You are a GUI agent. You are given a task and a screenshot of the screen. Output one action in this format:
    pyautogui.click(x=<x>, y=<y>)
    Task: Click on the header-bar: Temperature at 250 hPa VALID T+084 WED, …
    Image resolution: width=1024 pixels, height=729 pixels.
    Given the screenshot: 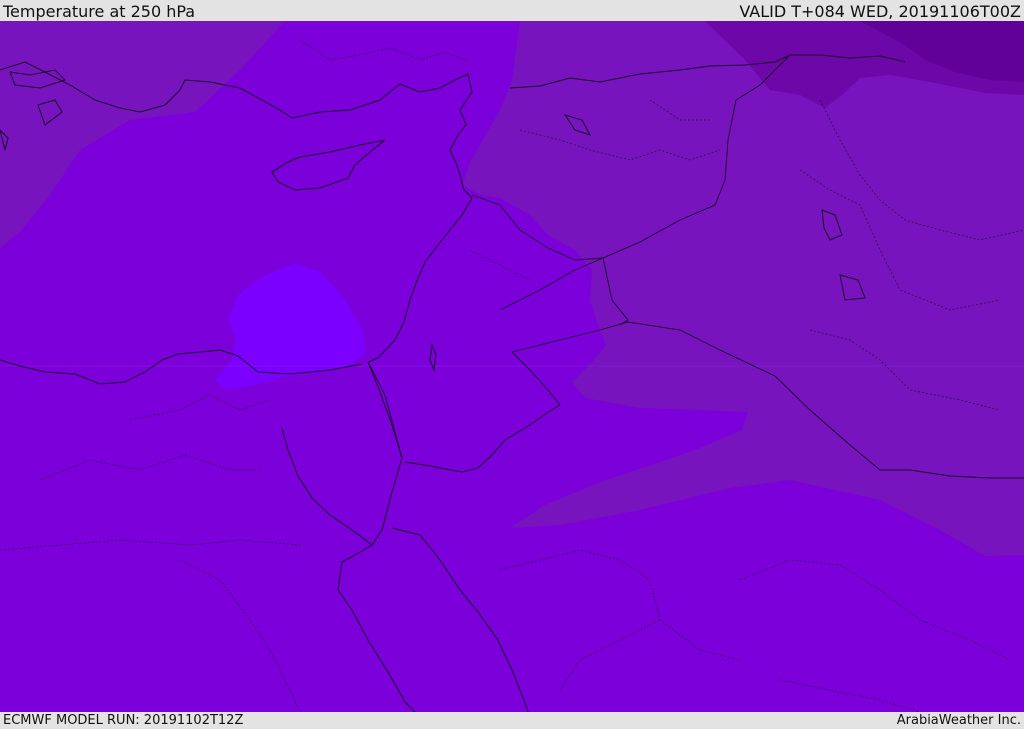 What is the action you would take?
    pyautogui.click(x=512, y=10)
    